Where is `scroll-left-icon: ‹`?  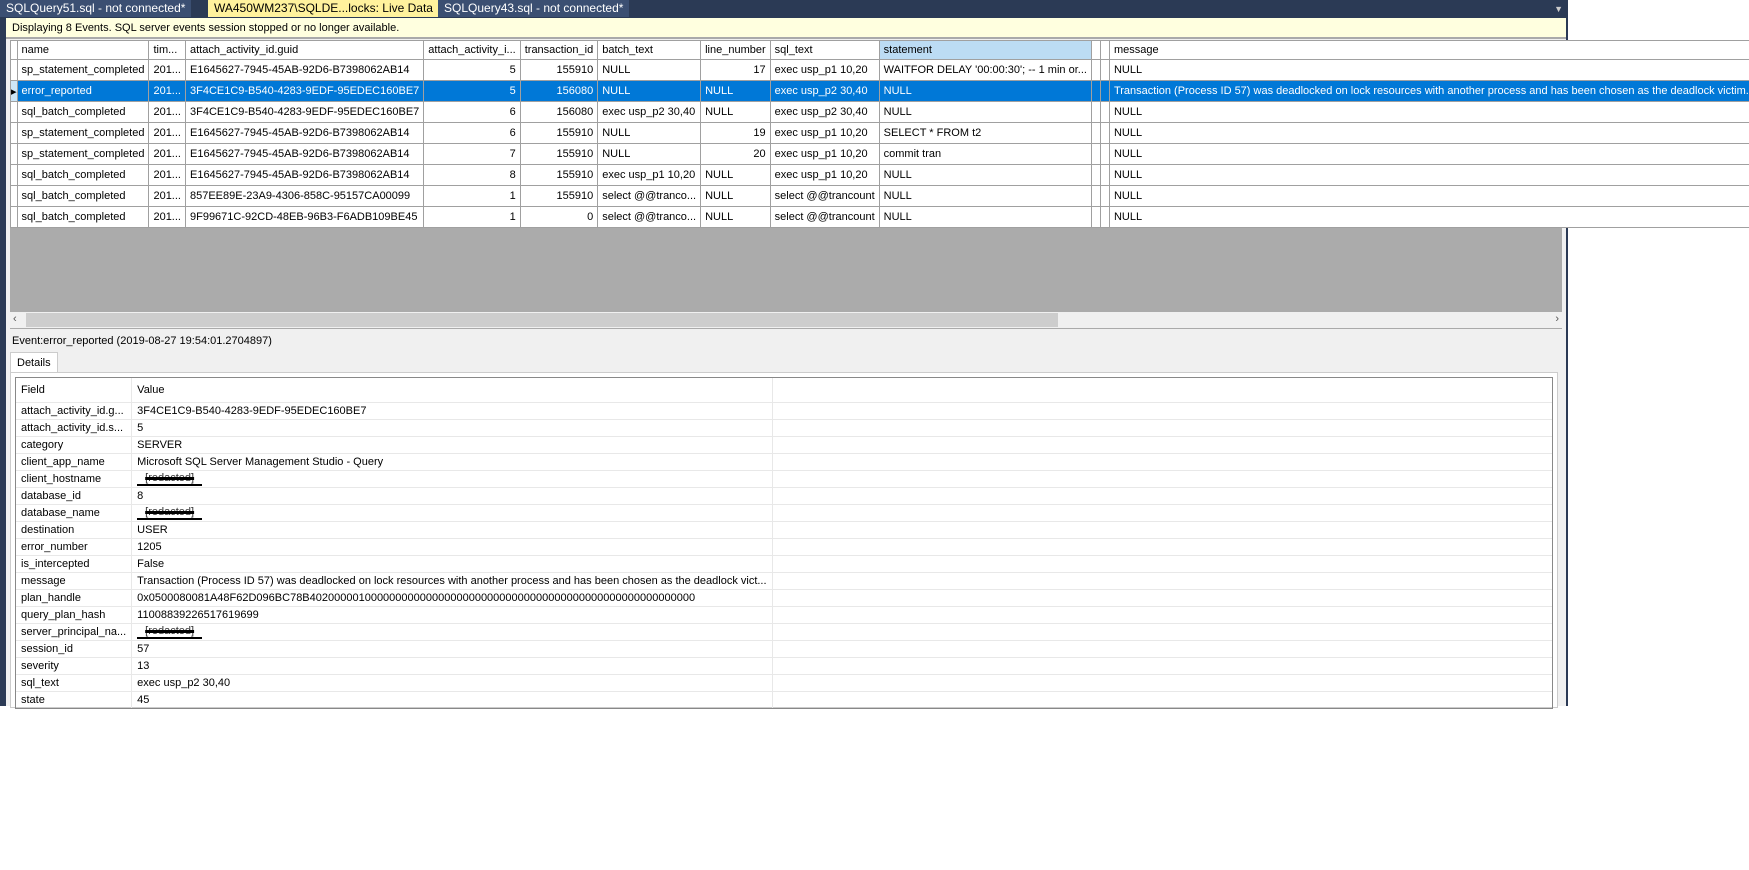 scroll-left-icon: ‹ is located at coordinates (15, 319).